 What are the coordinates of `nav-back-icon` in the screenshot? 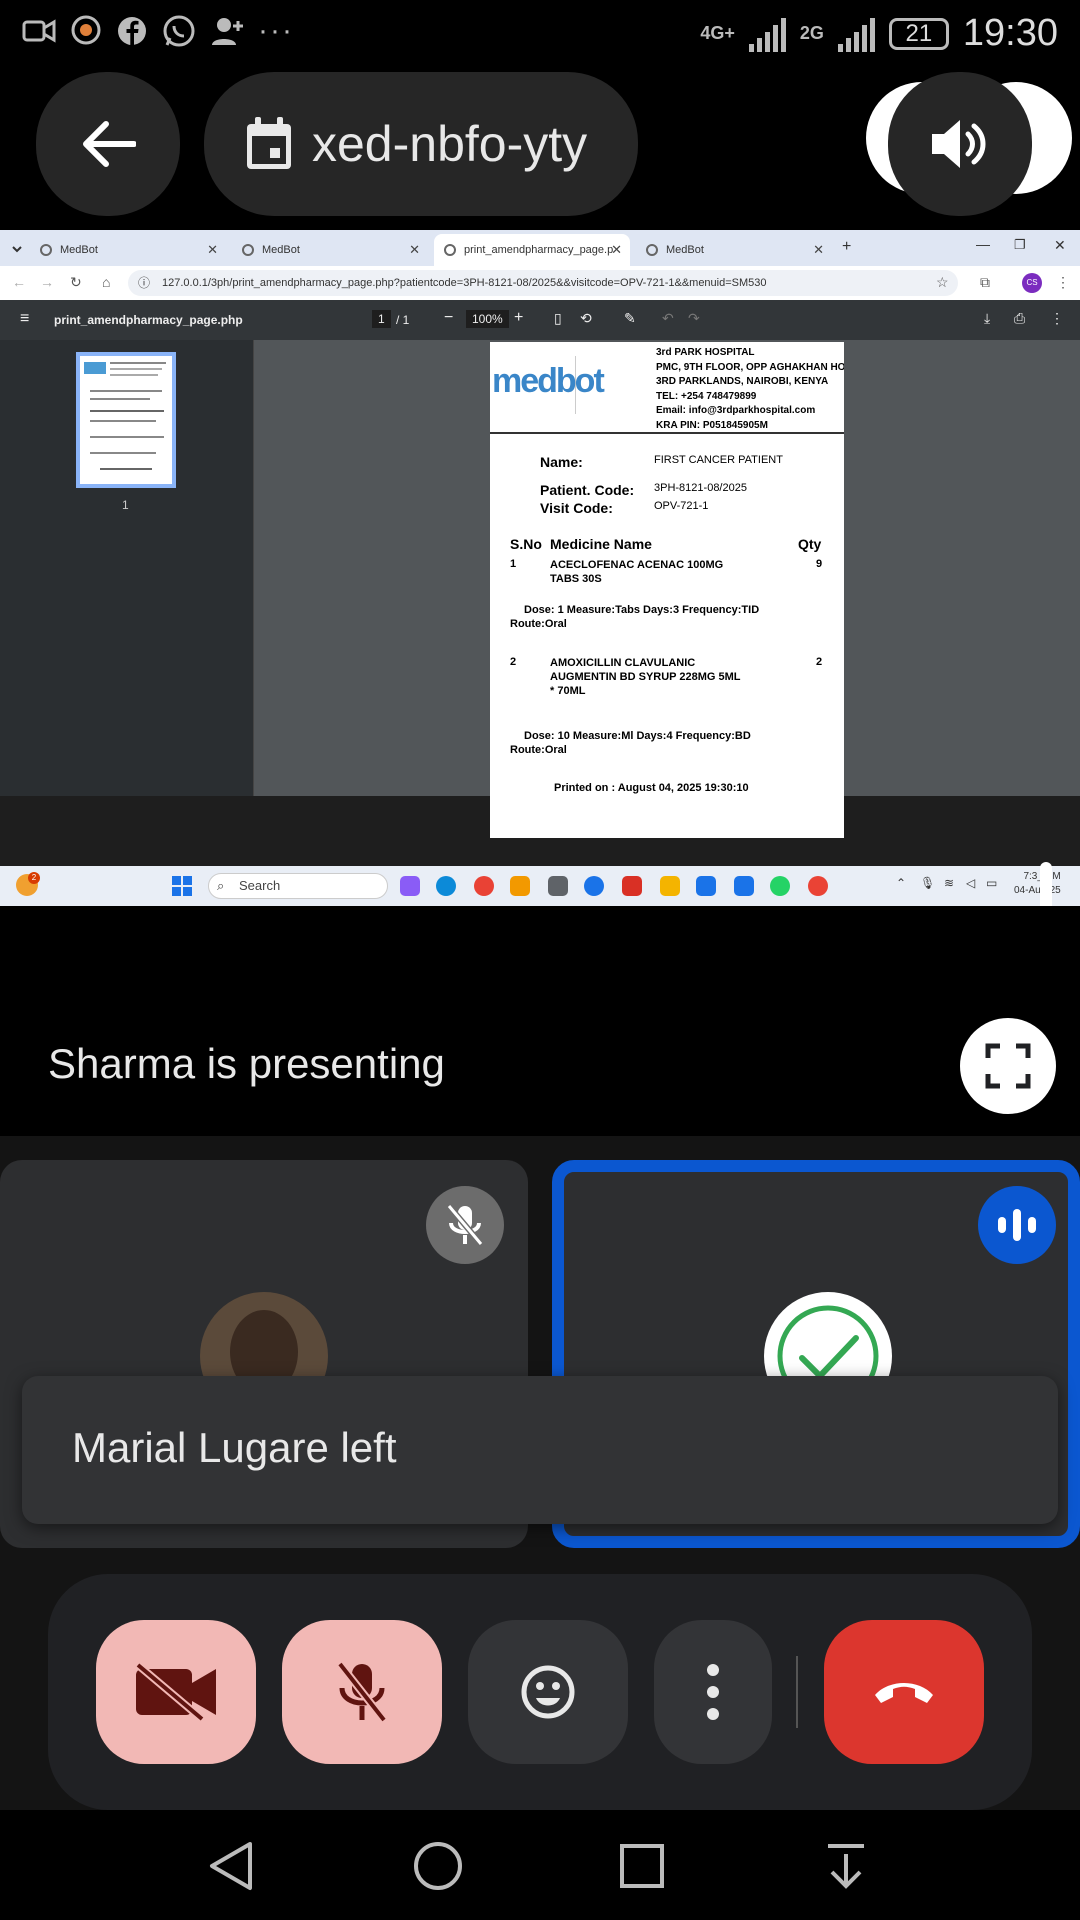 It's located at (231, 1866).